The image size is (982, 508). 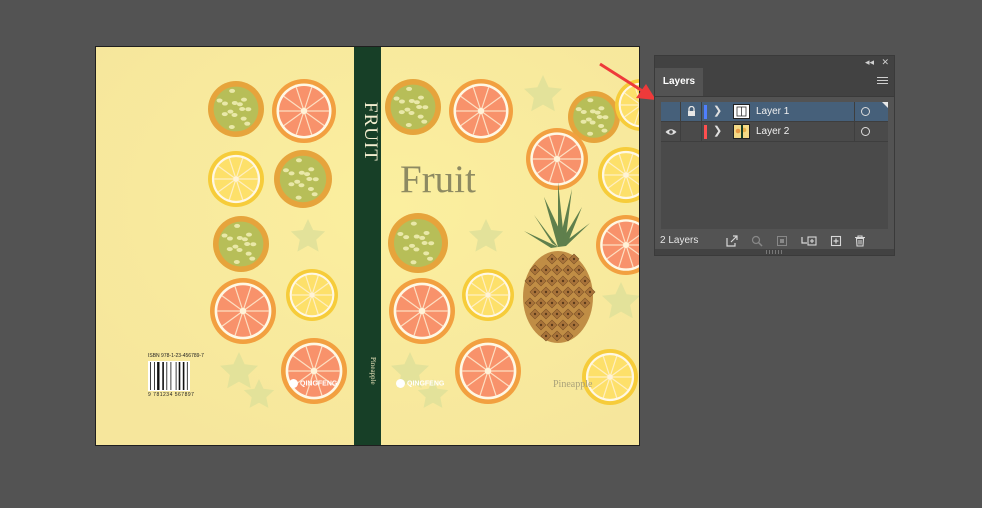 What do you see at coordinates (438, 179) in the screenshot?
I see `front-cover-title: Fruit` at bounding box center [438, 179].